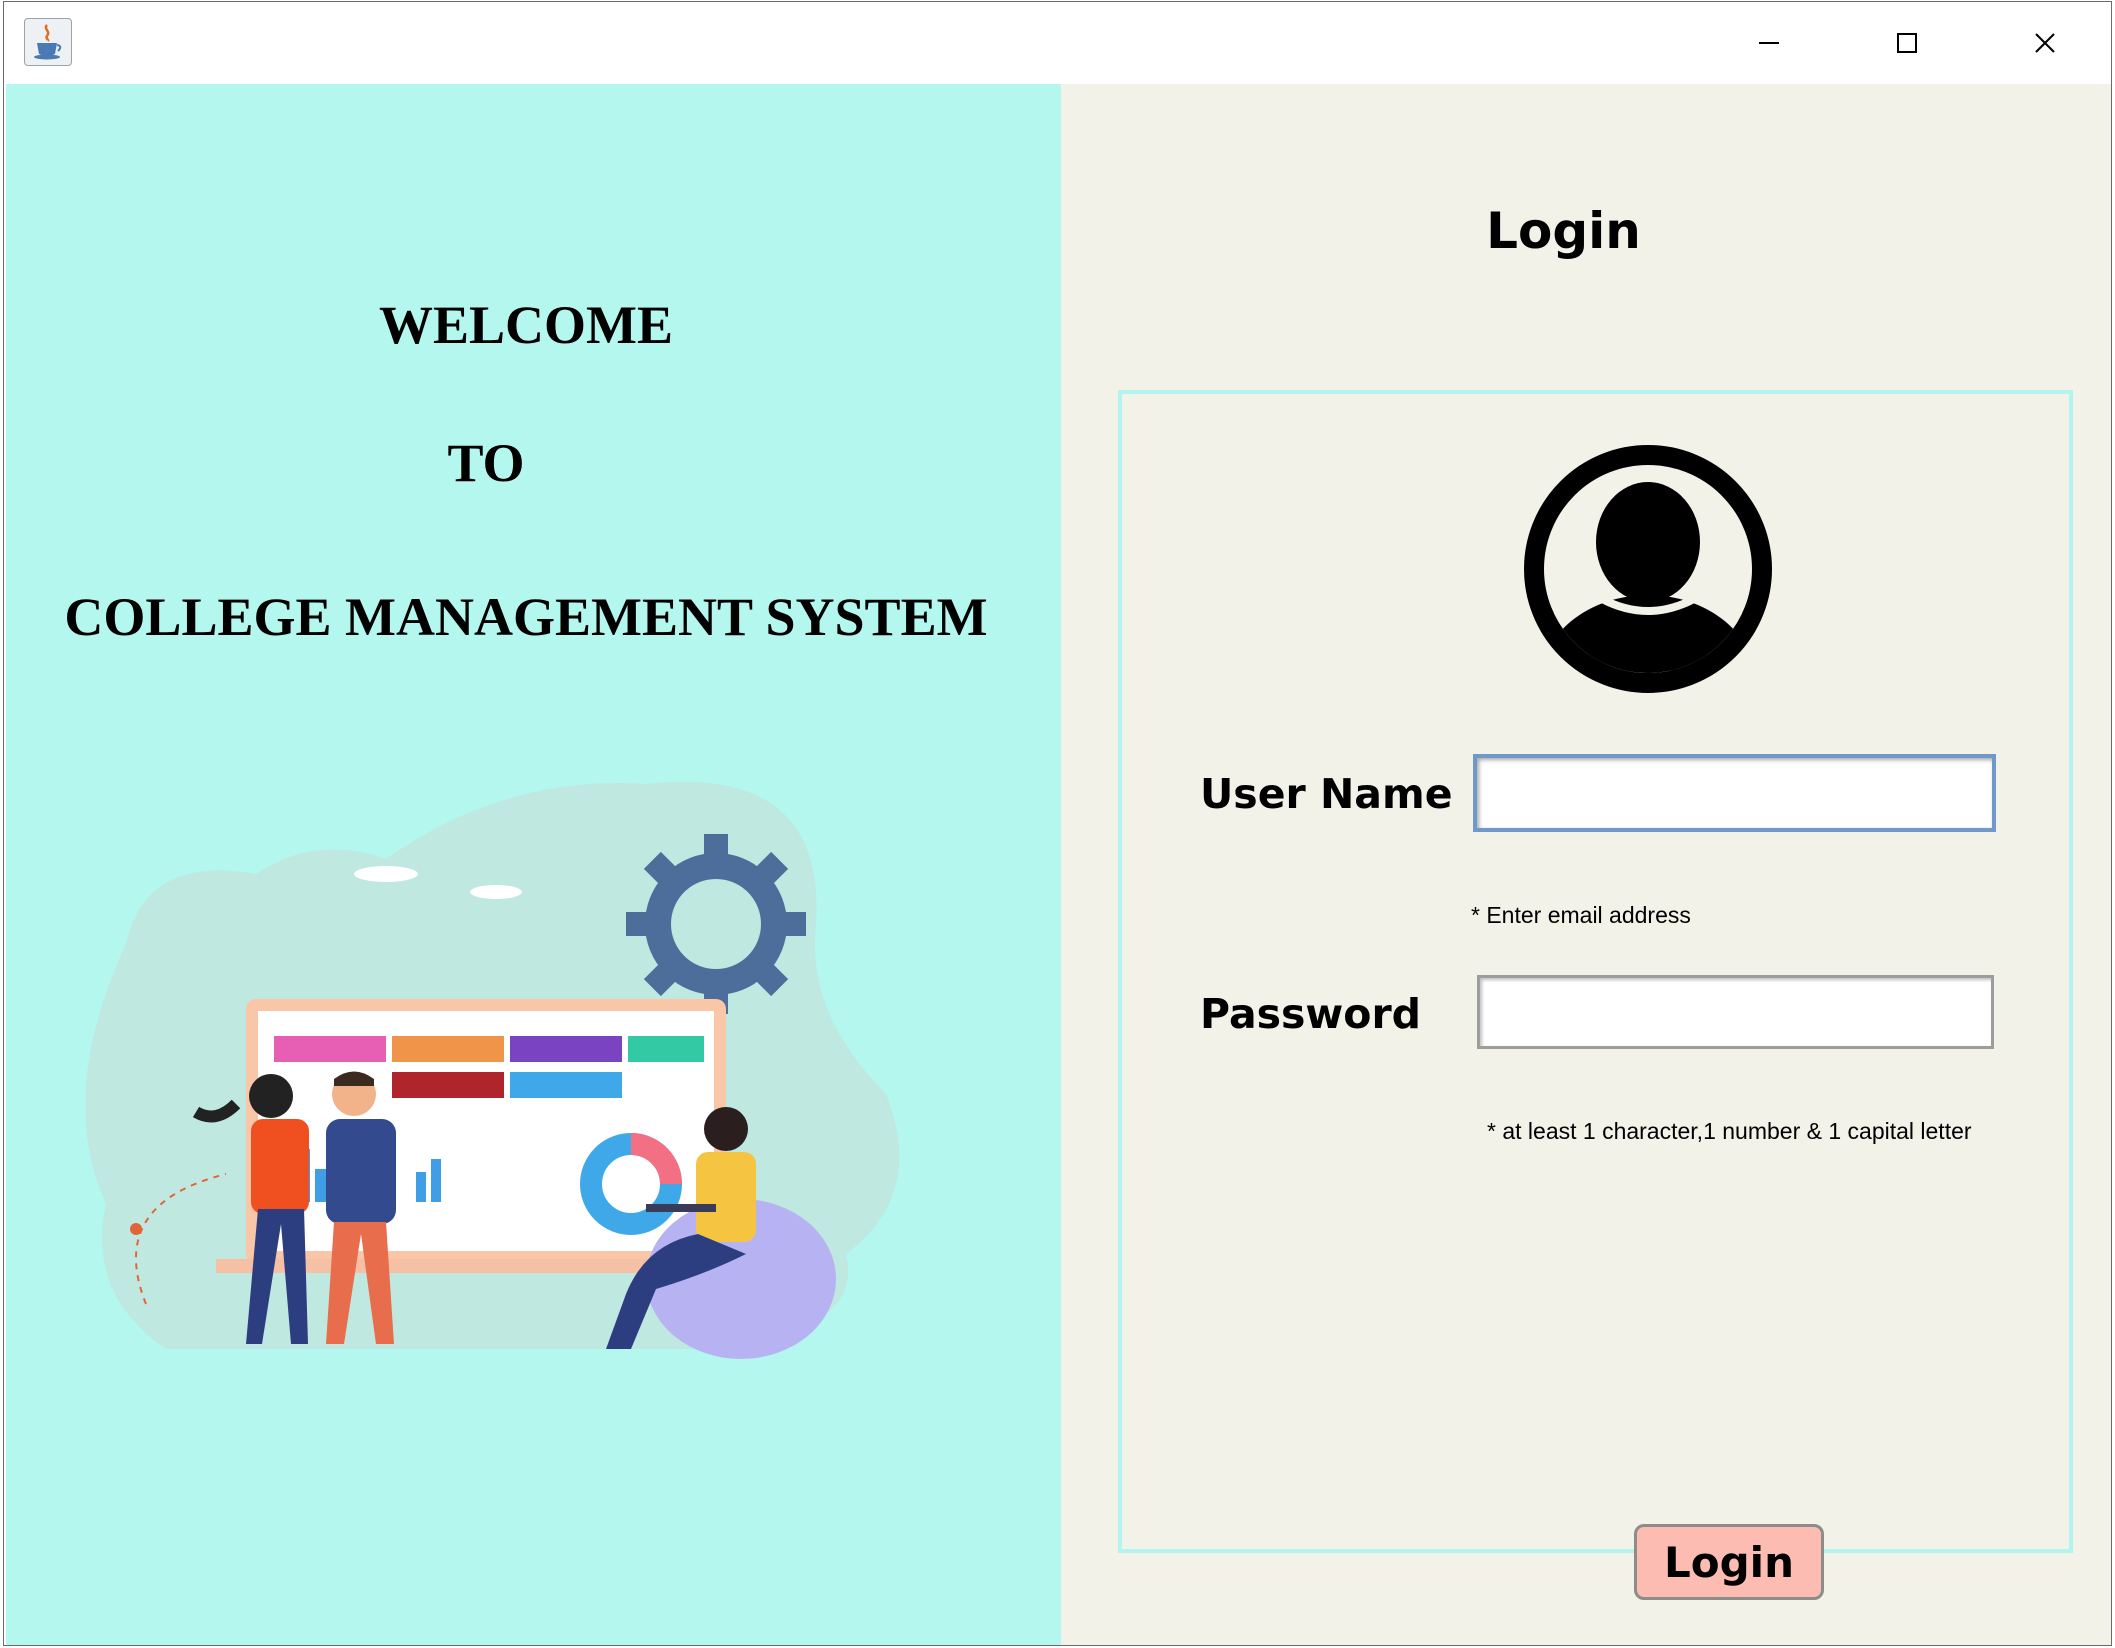 This screenshot has height=1648, width=2115. What do you see at coordinates (1734, 793) in the screenshot?
I see `username-input` at bounding box center [1734, 793].